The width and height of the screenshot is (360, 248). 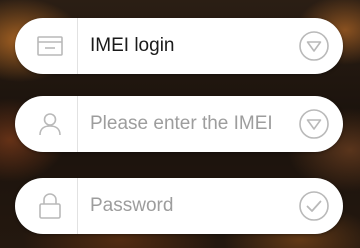 I want to click on login-type-label: IMEI login, so click(x=132, y=45).